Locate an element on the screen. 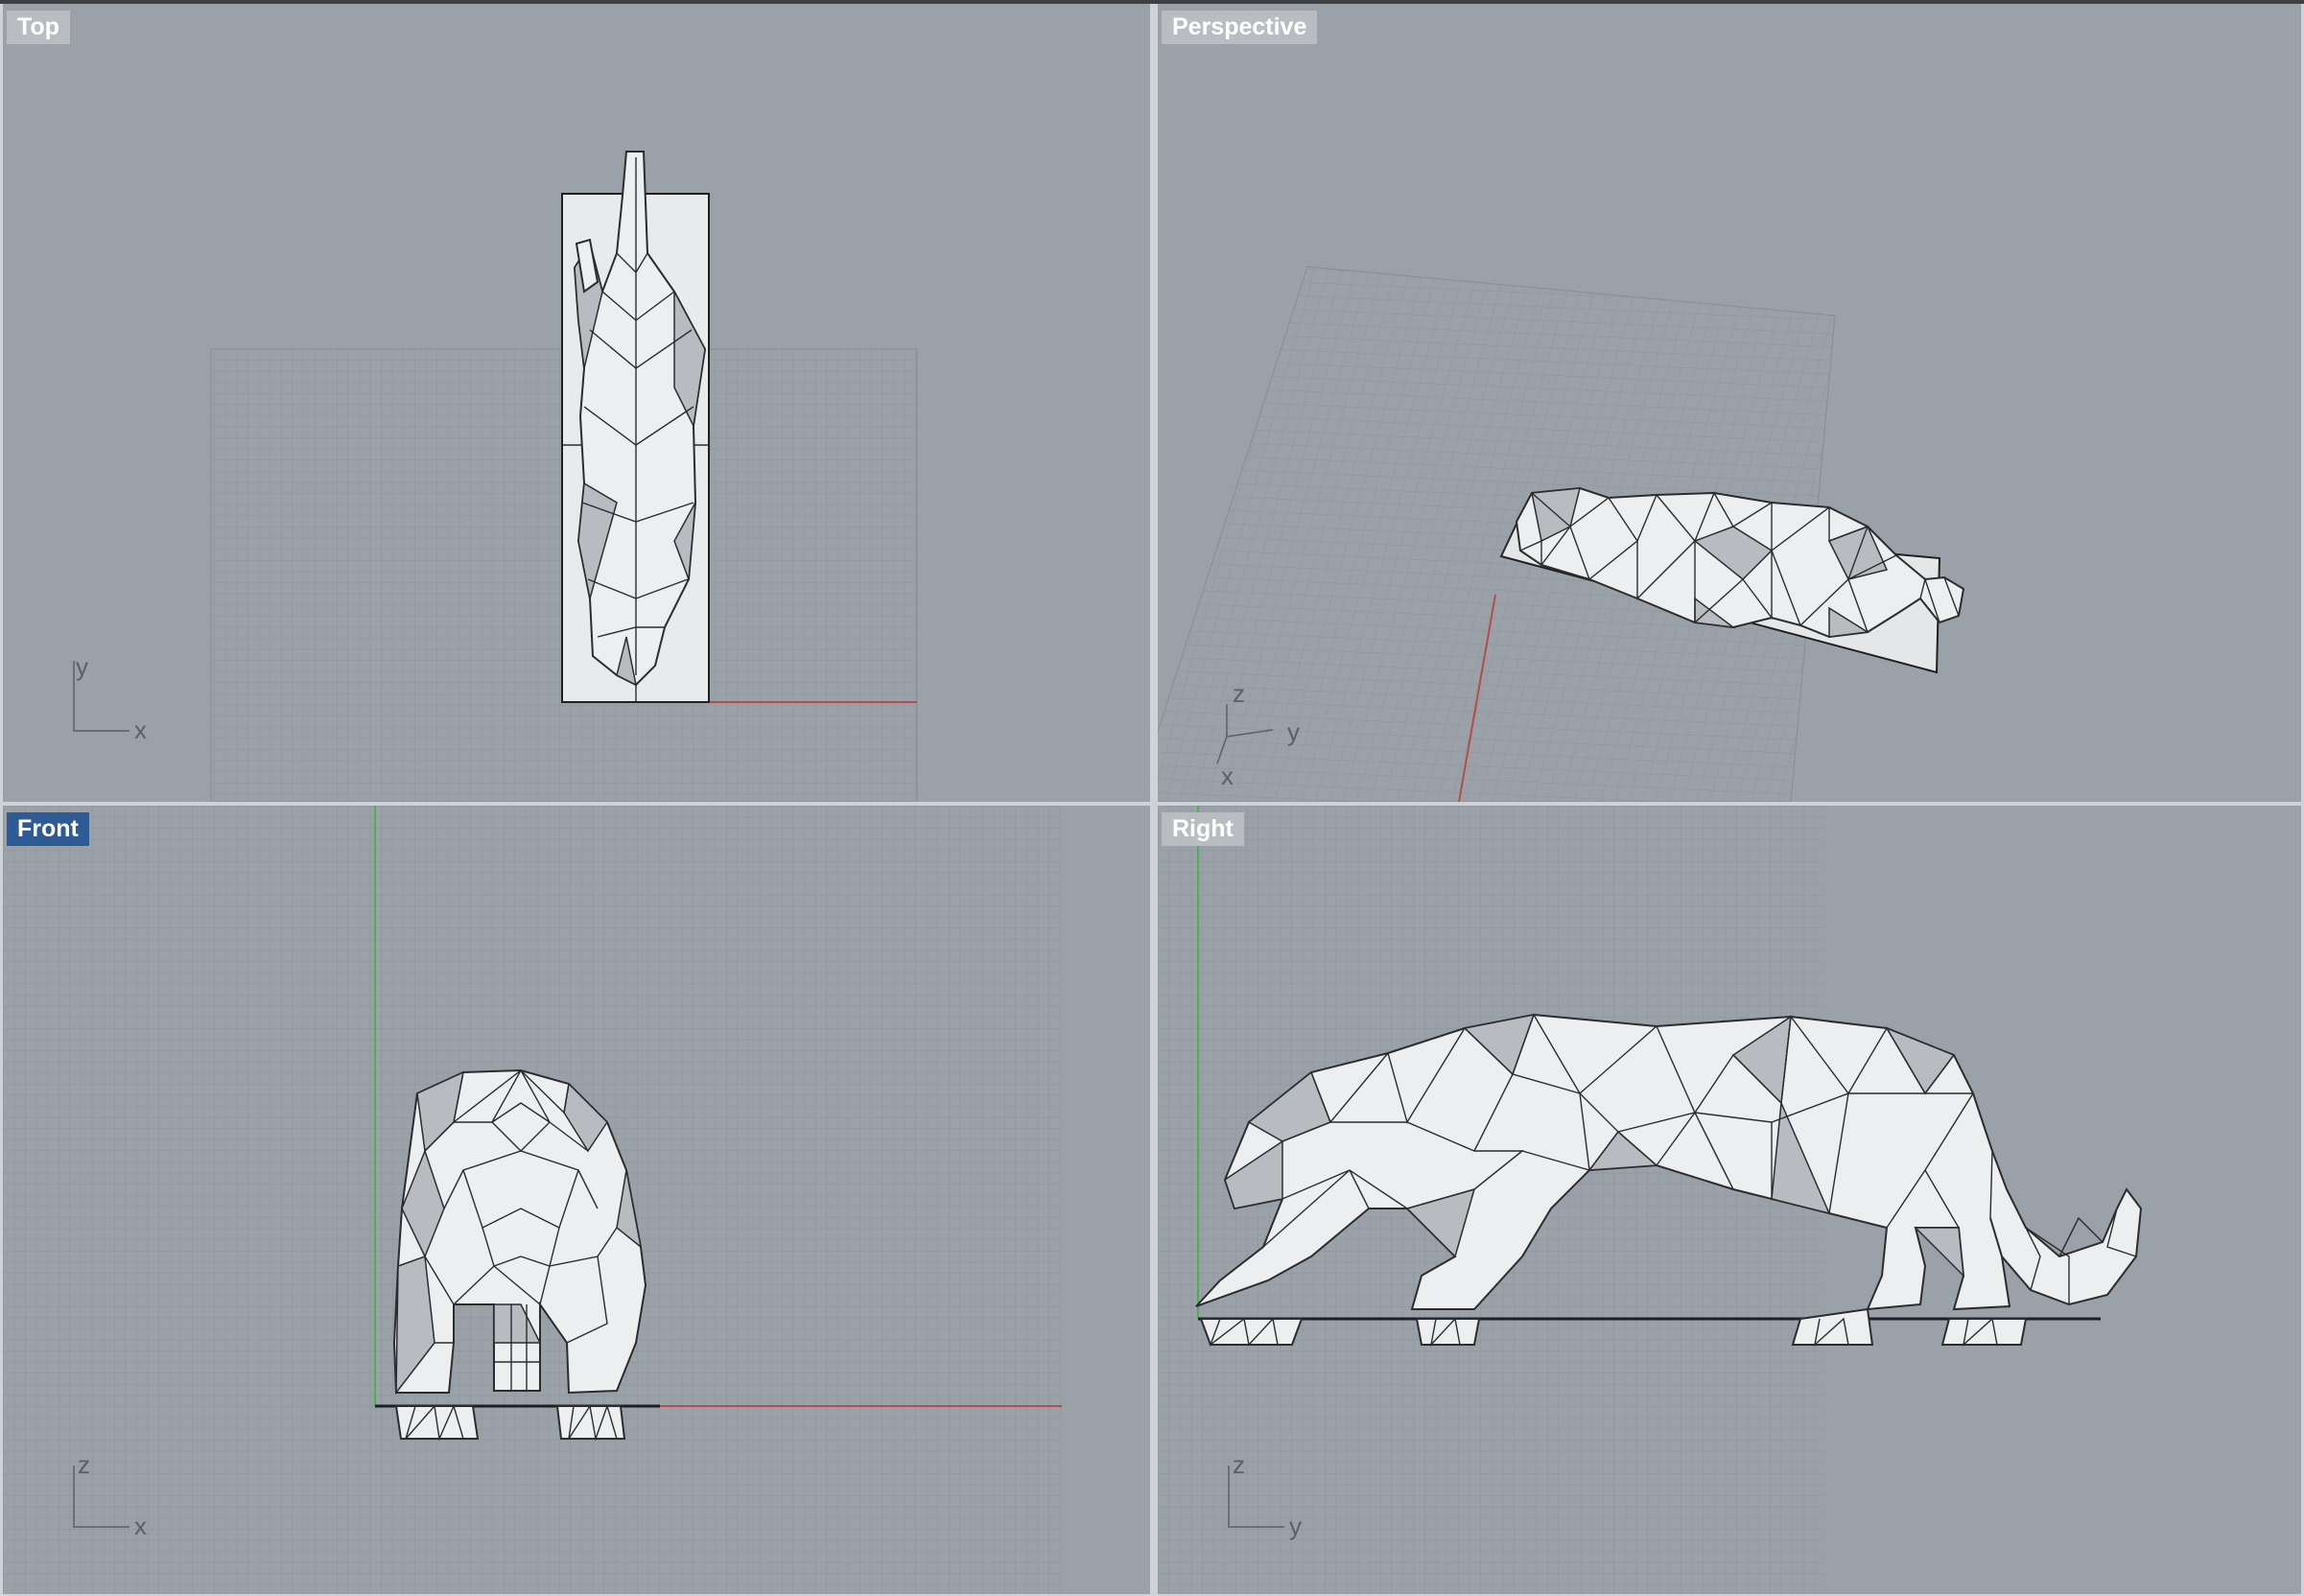 The image size is (2304, 1596). viewport-label-right: Right is located at coordinates (1203, 829).